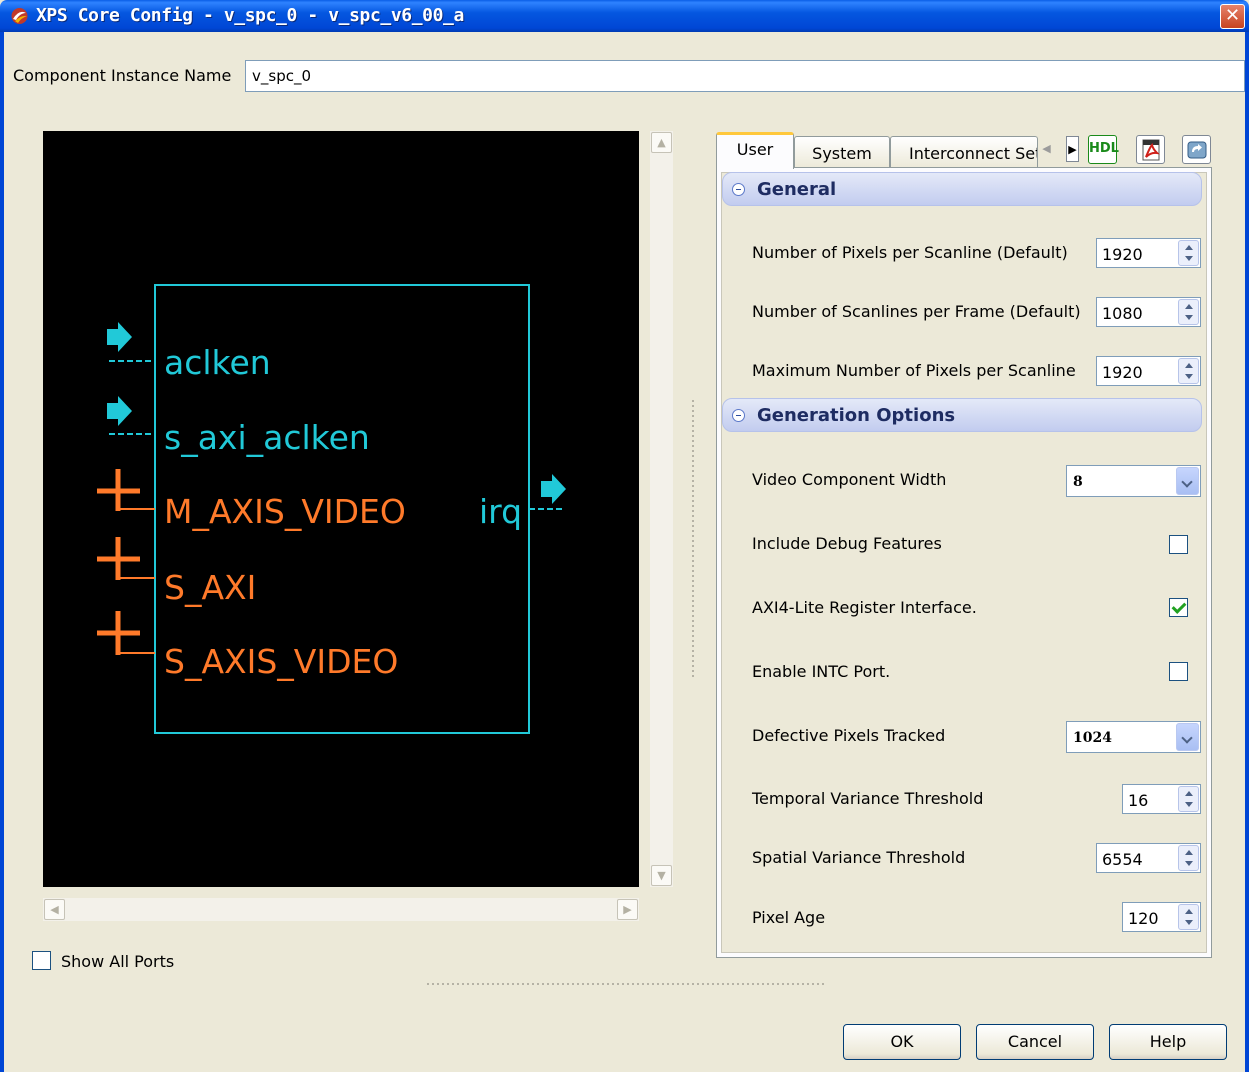  What do you see at coordinates (1122, 313) in the screenshot?
I see `spinner-value: 1080` at bounding box center [1122, 313].